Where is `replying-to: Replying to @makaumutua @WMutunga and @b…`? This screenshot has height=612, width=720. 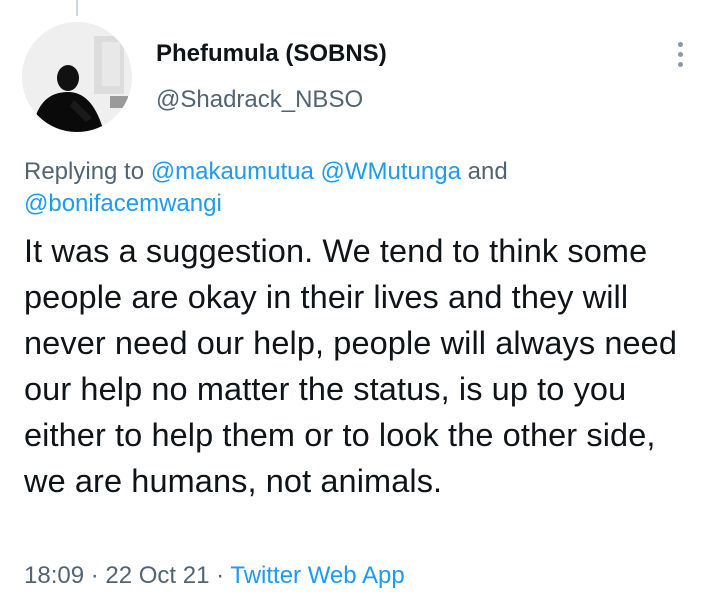 replying-to: Replying to @makaumutua @WMutunga and @b… is located at coordinates (304, 188).